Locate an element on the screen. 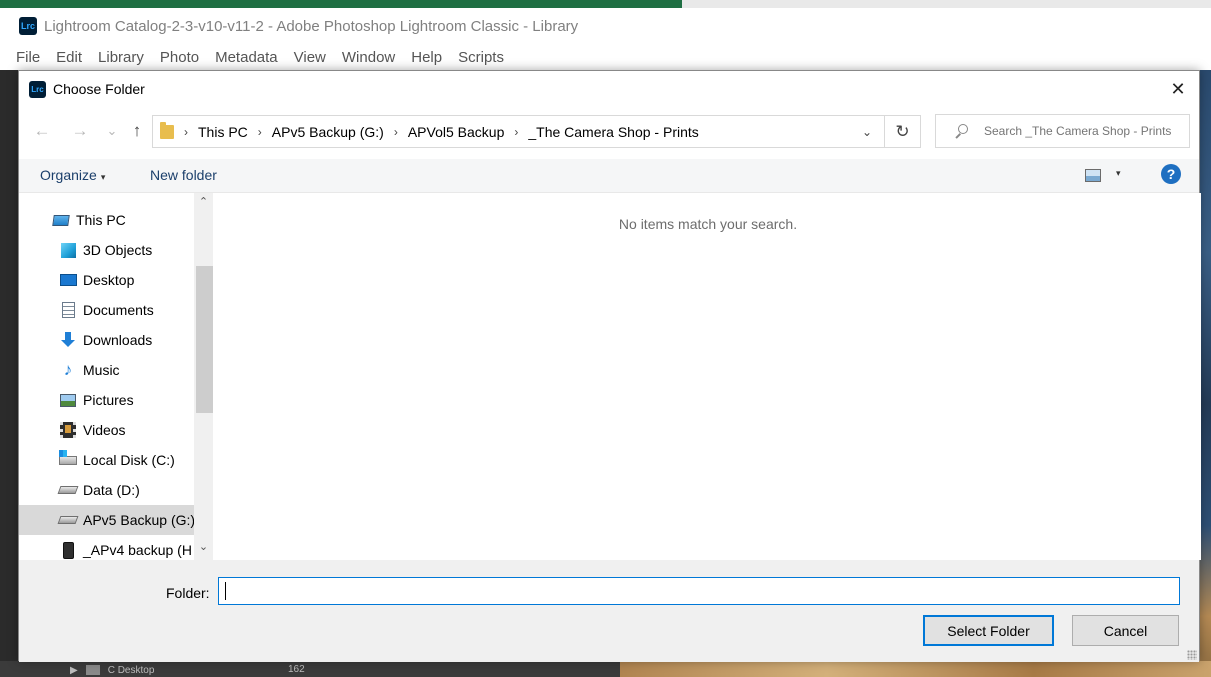  nav-item-local-disk-c: Local Disk (C:) is located at coordinates (106, 460).